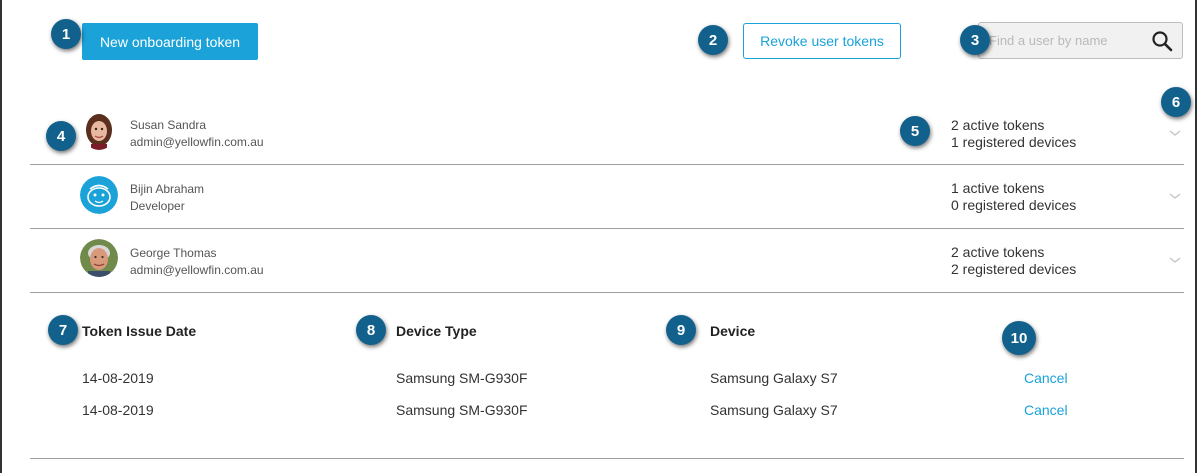 This screenshot has width=1197, height=473. What do you see at coordinates (371, 330) in the screenshot?
I see `callout-badge: 8` at bounding box center [371, 330].